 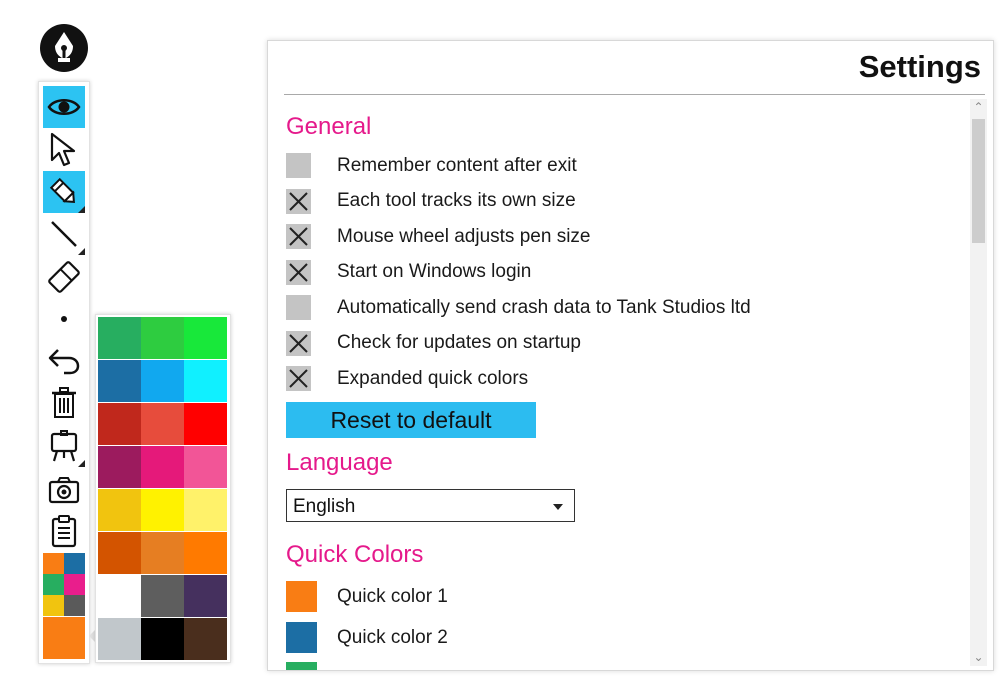 What do you see at coordinates (298, 307) in the screenshot?
I see `checkbox-crash-data` at bounding box center [298, 307].